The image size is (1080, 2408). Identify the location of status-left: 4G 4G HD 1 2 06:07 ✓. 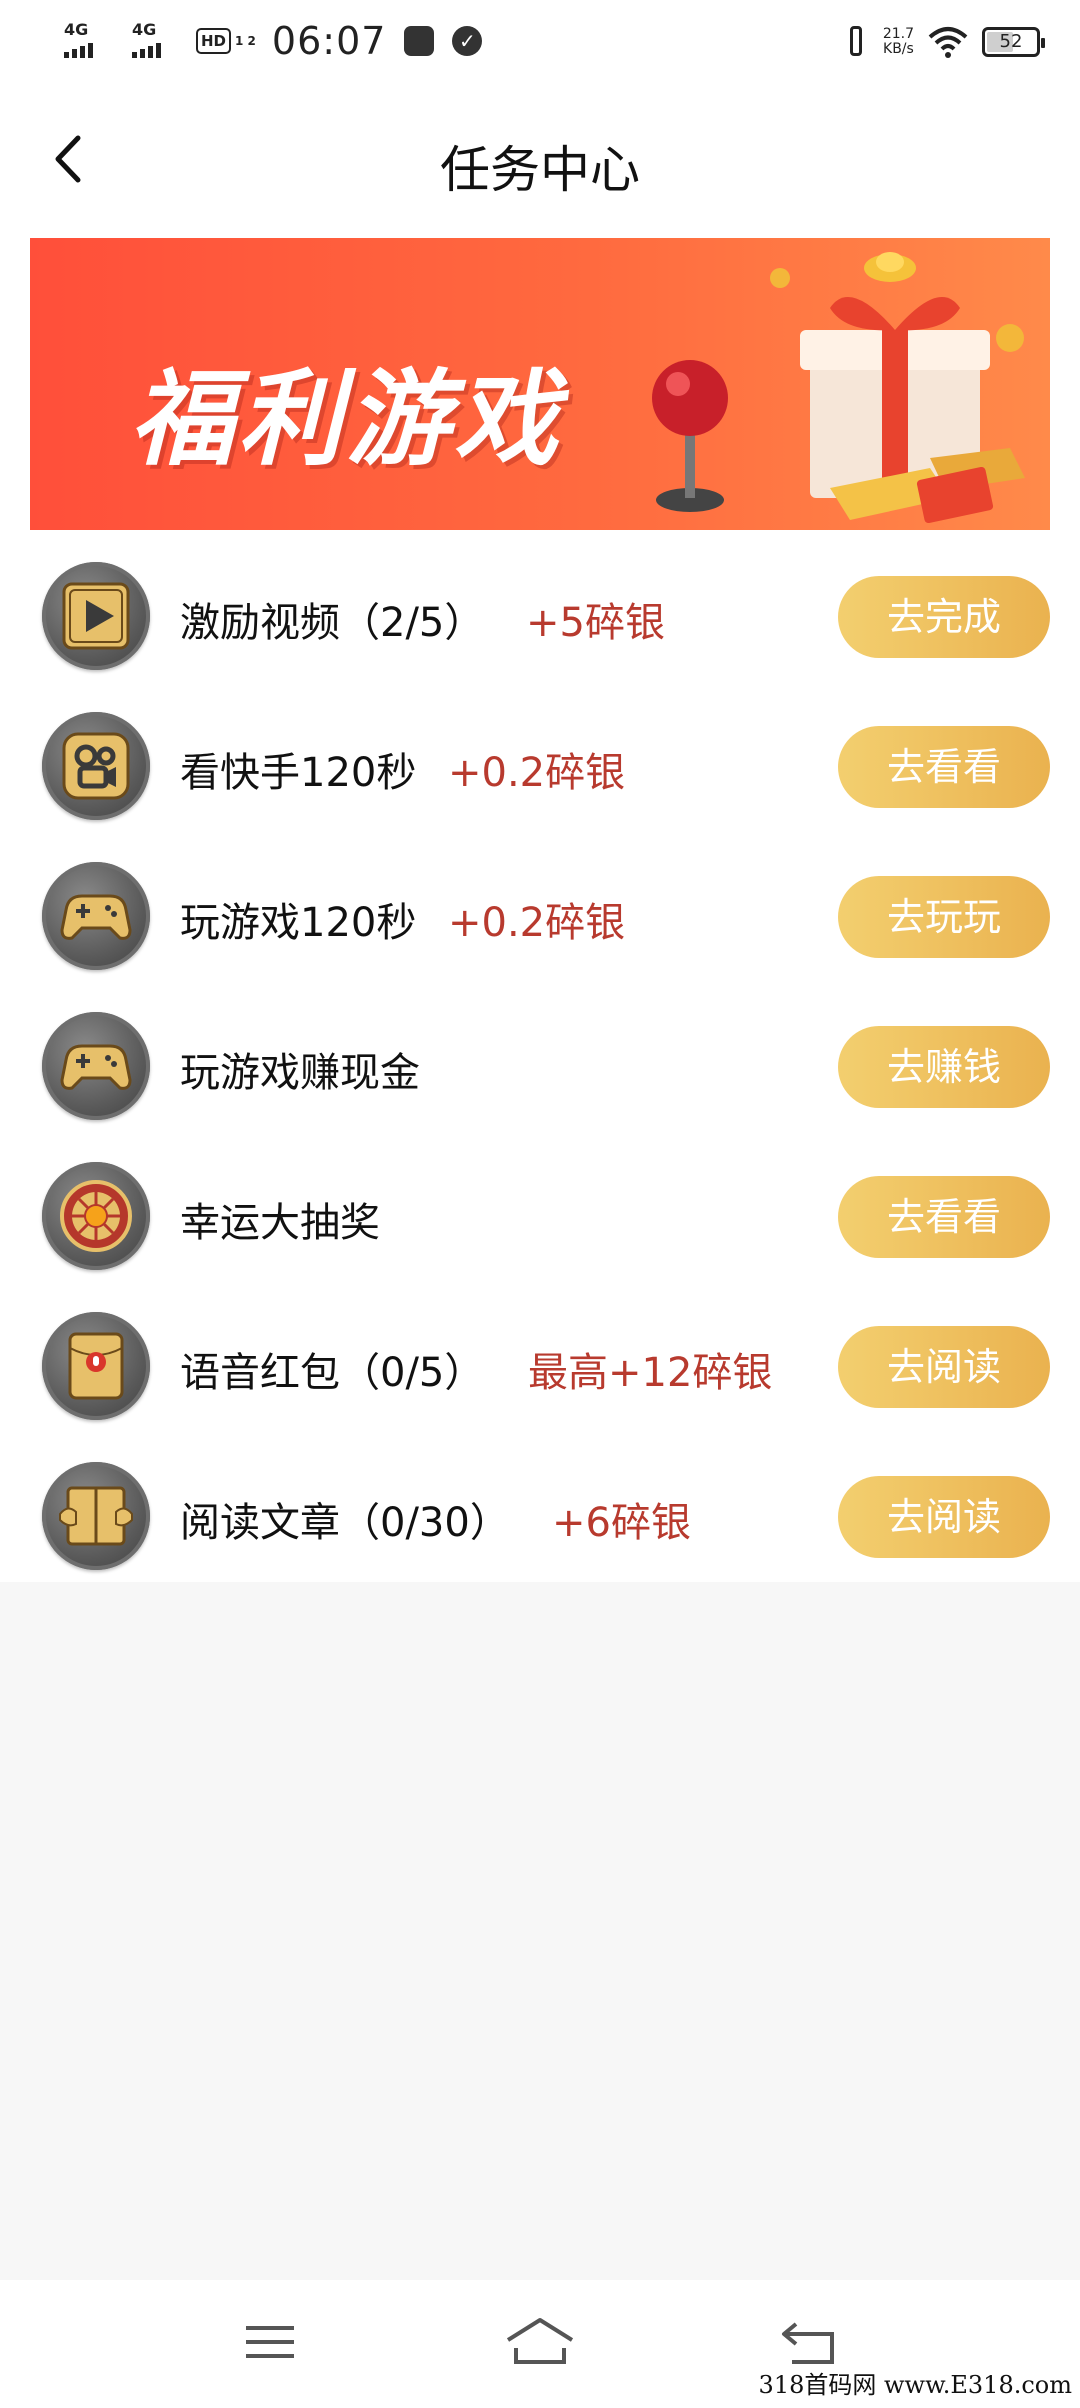
(271, 41).